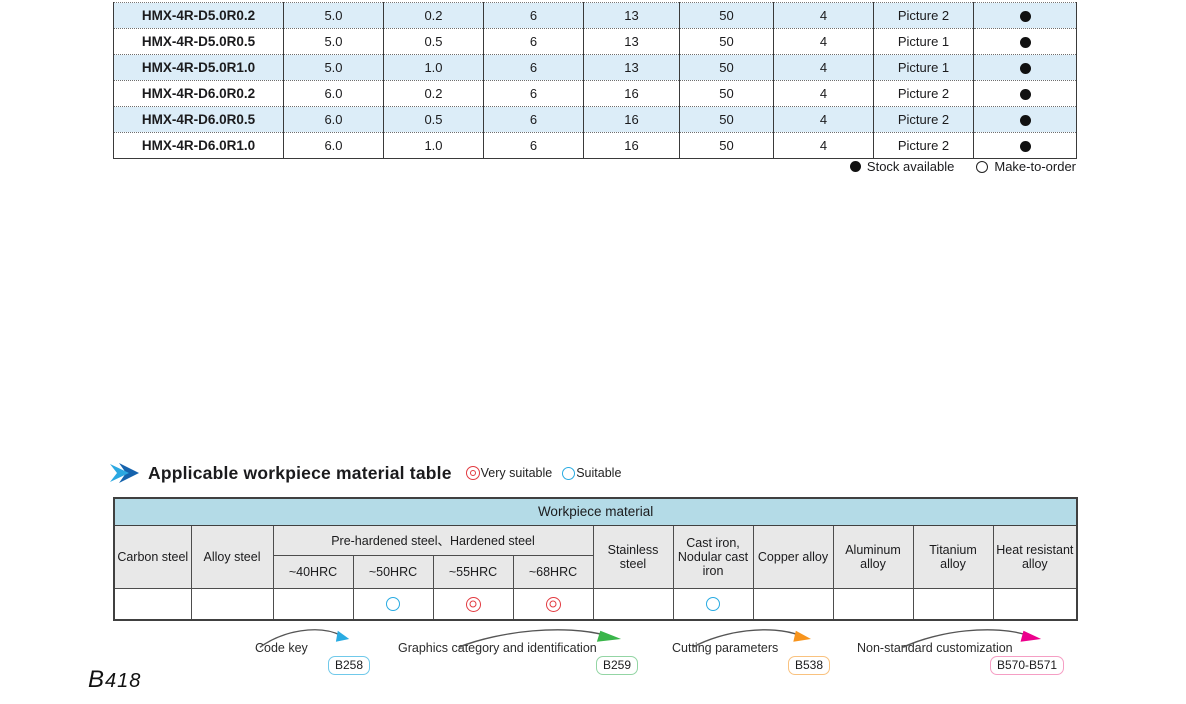 The width and height of the screenshot is (1186, 704). I want to click on col-header-aluminum-alloy: Aluminum alloy, so click(873, 557).